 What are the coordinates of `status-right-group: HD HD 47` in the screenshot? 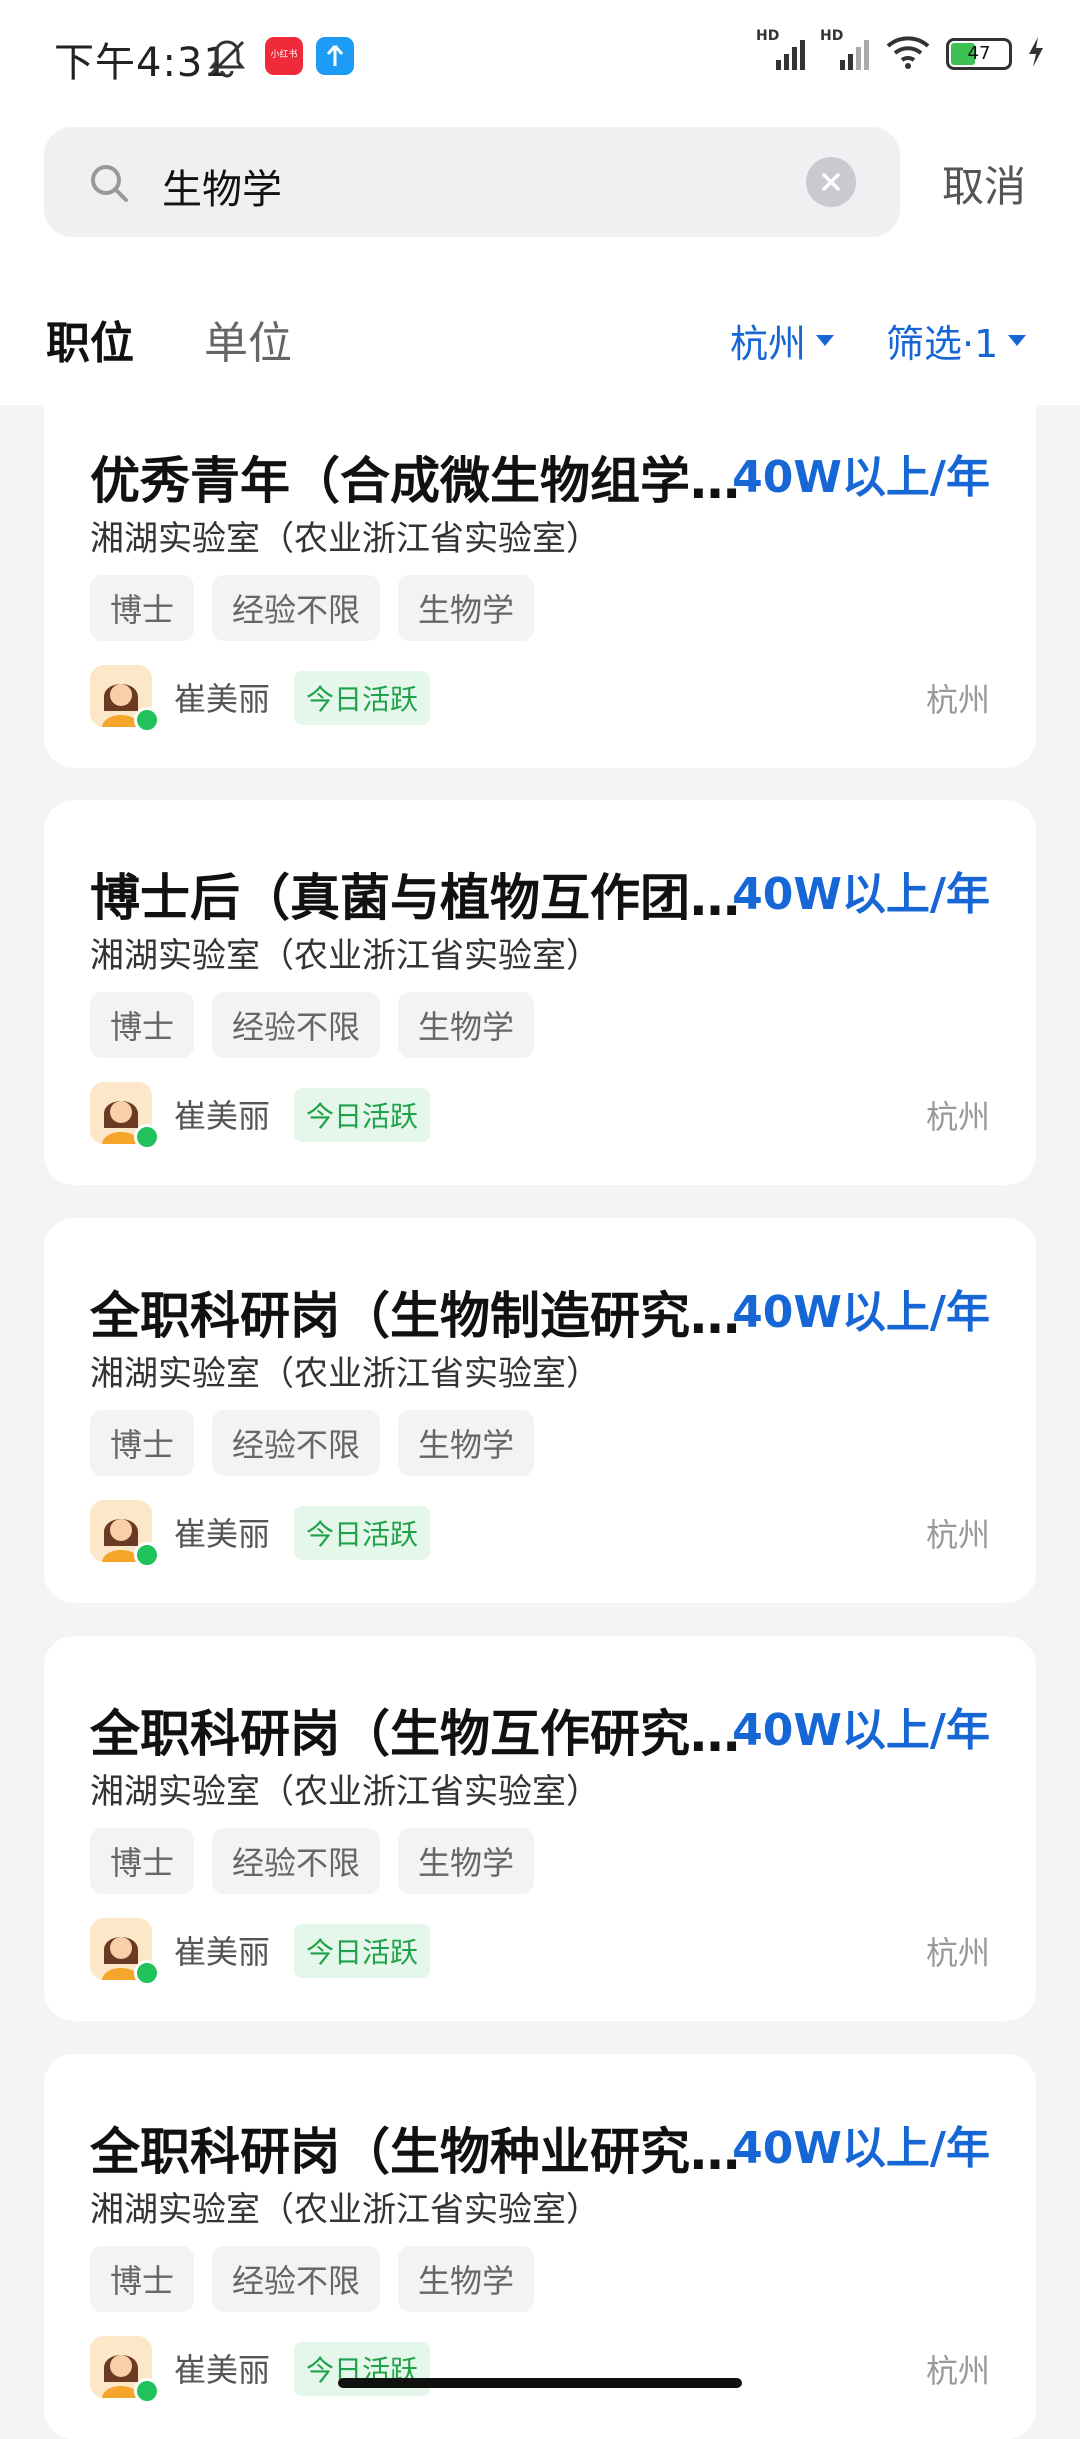 It's located at (901, 53).